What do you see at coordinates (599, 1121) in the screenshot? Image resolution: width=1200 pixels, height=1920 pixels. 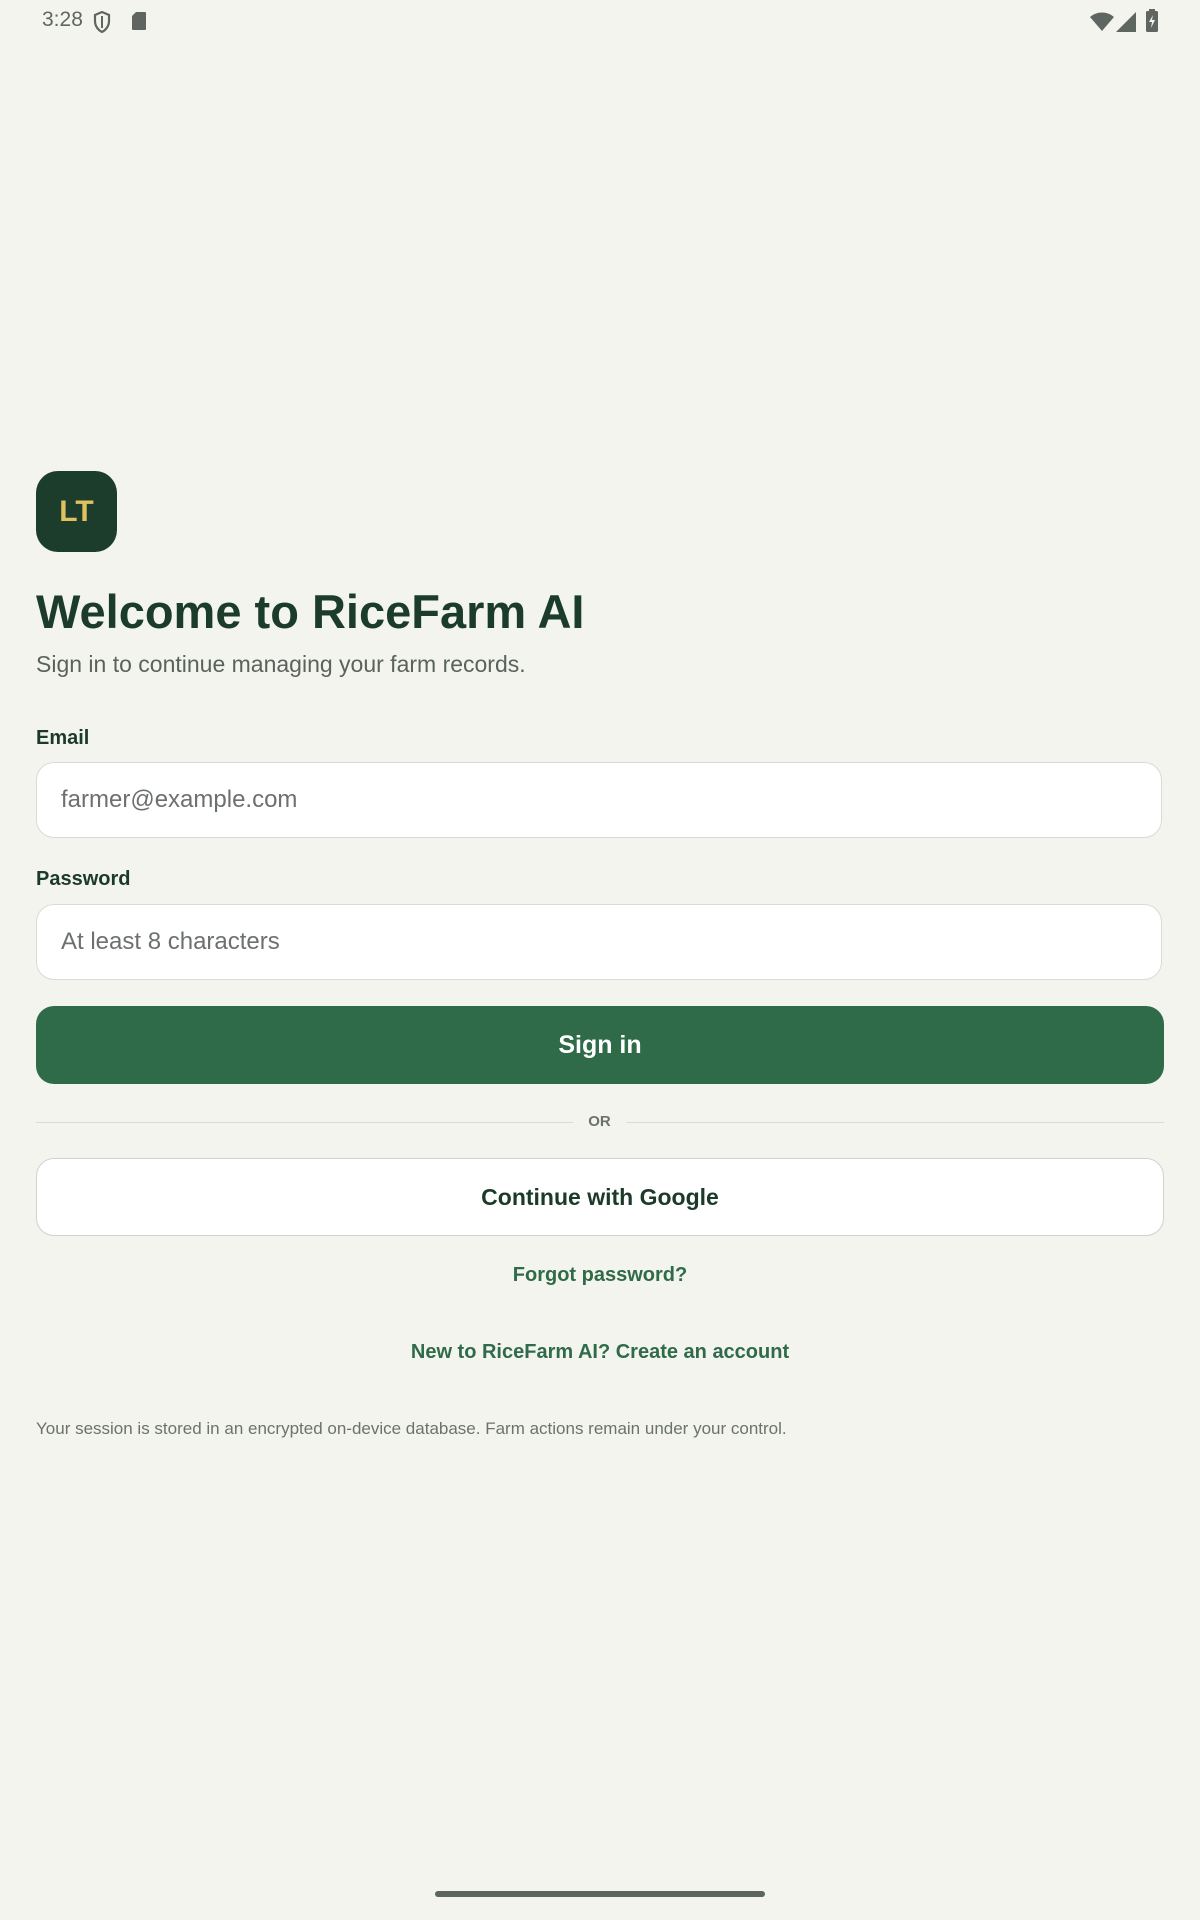 I see `divider-or: OR` at bounding box center [599, 1121].